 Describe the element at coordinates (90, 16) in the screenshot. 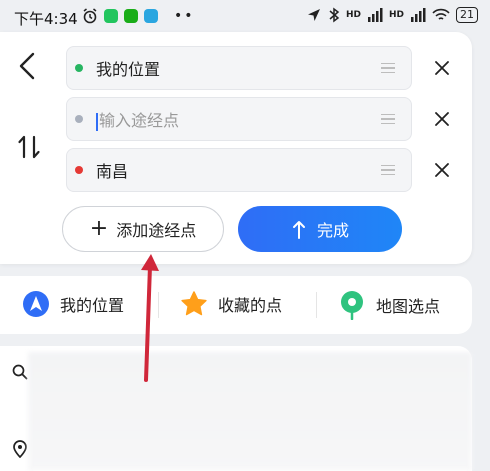

I see `alarm-icon` at that location.